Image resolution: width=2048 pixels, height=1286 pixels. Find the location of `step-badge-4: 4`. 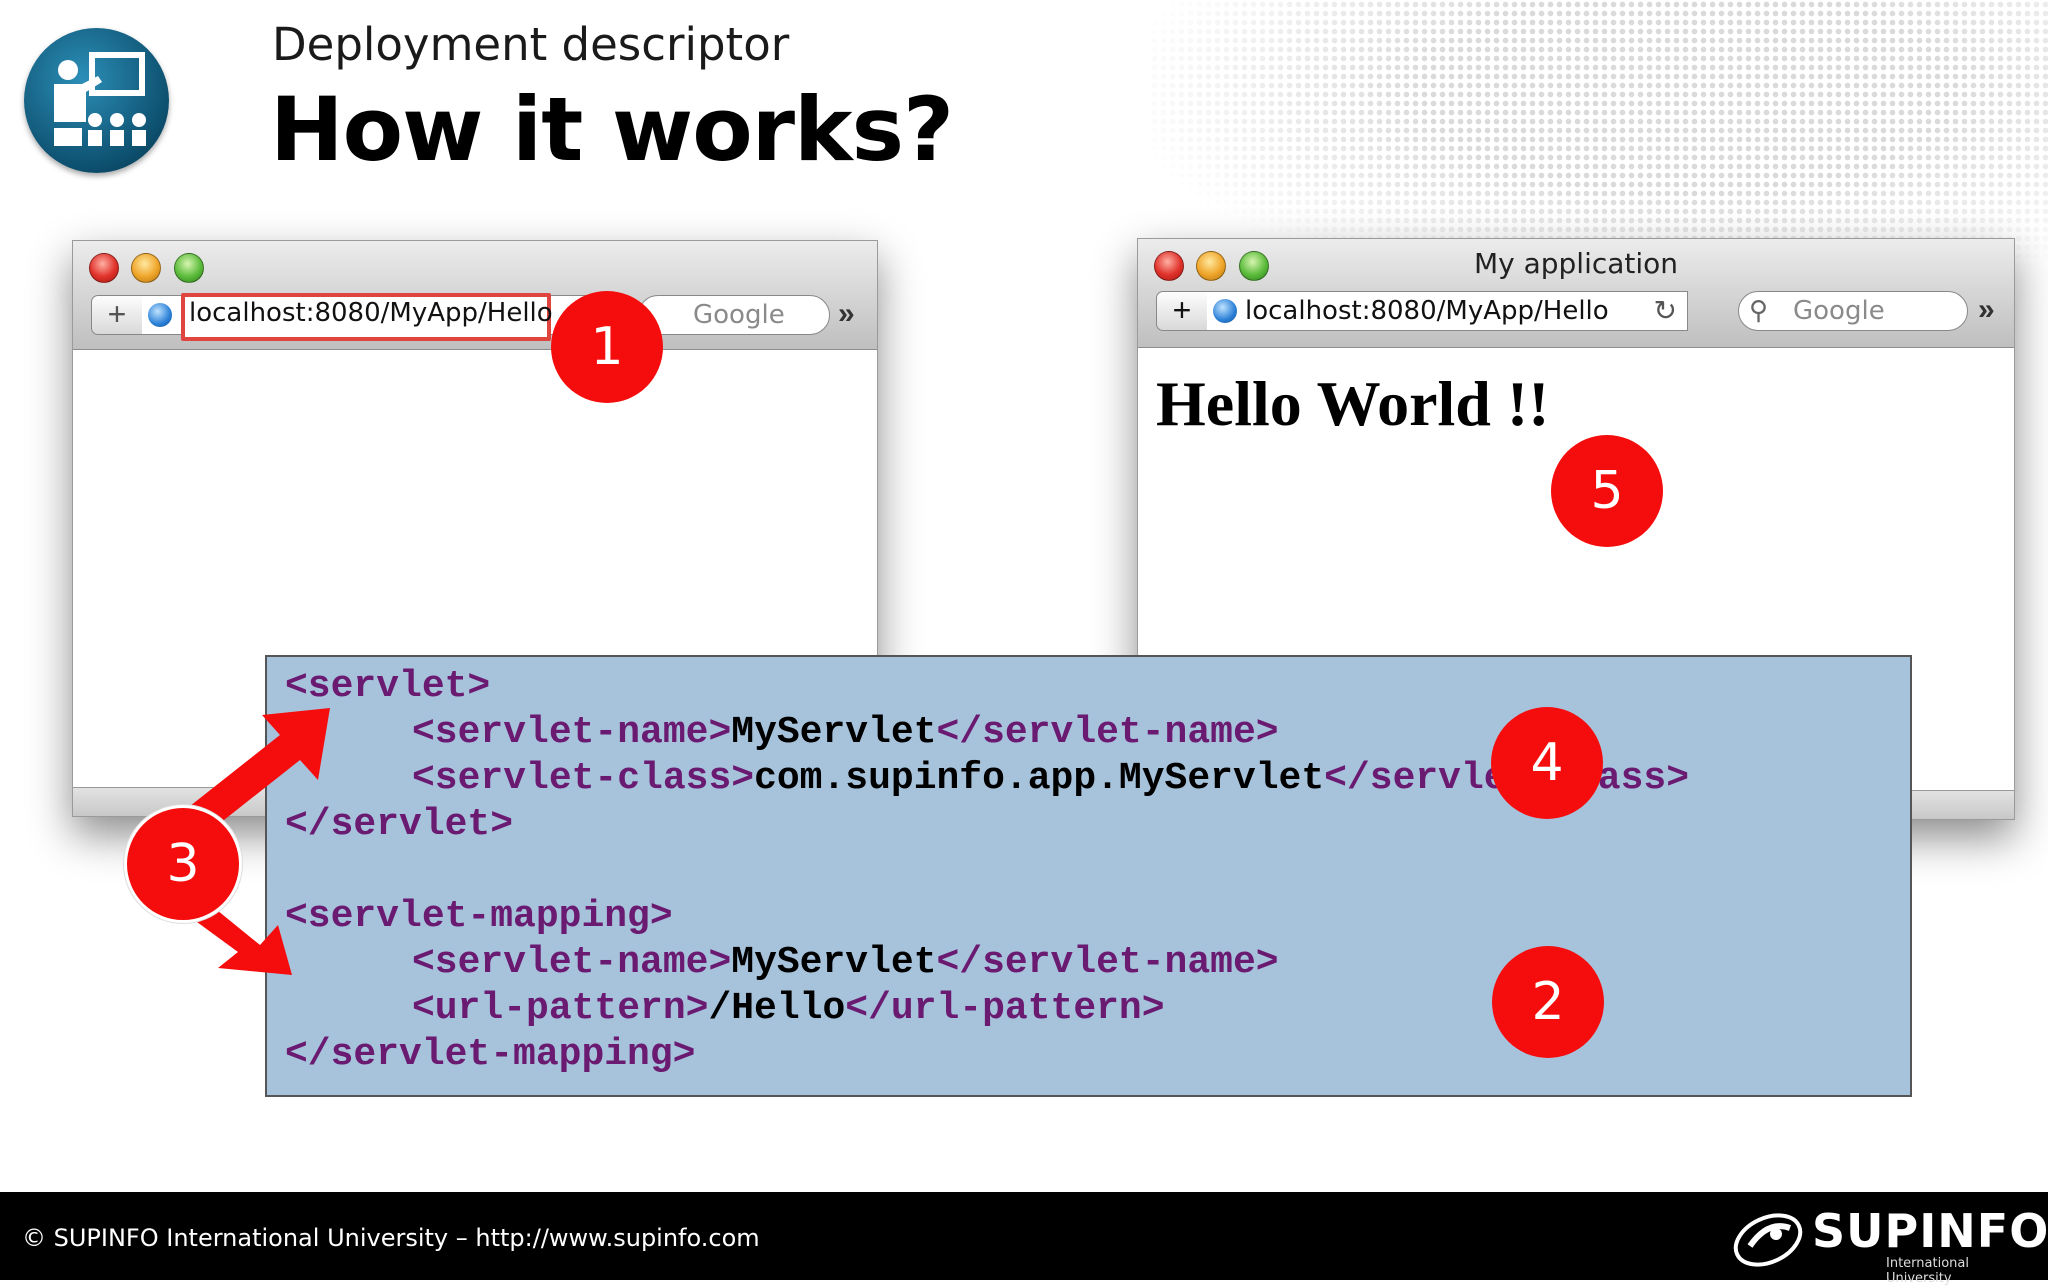

step-badge-4: 4 is located at coordinates (1547, 763).